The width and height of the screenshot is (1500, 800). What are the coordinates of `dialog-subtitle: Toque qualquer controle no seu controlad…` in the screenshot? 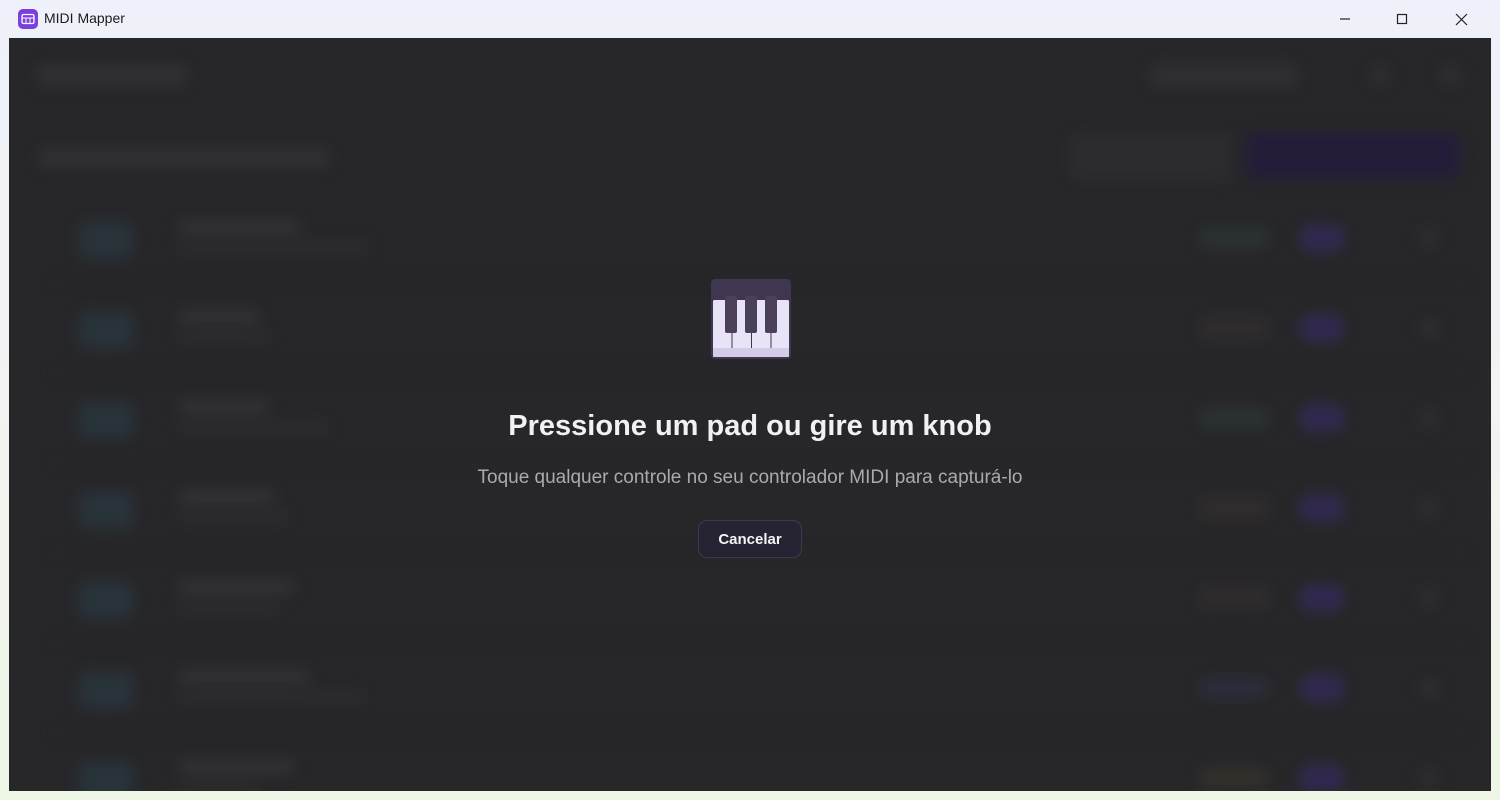 It's located at (750, 477).